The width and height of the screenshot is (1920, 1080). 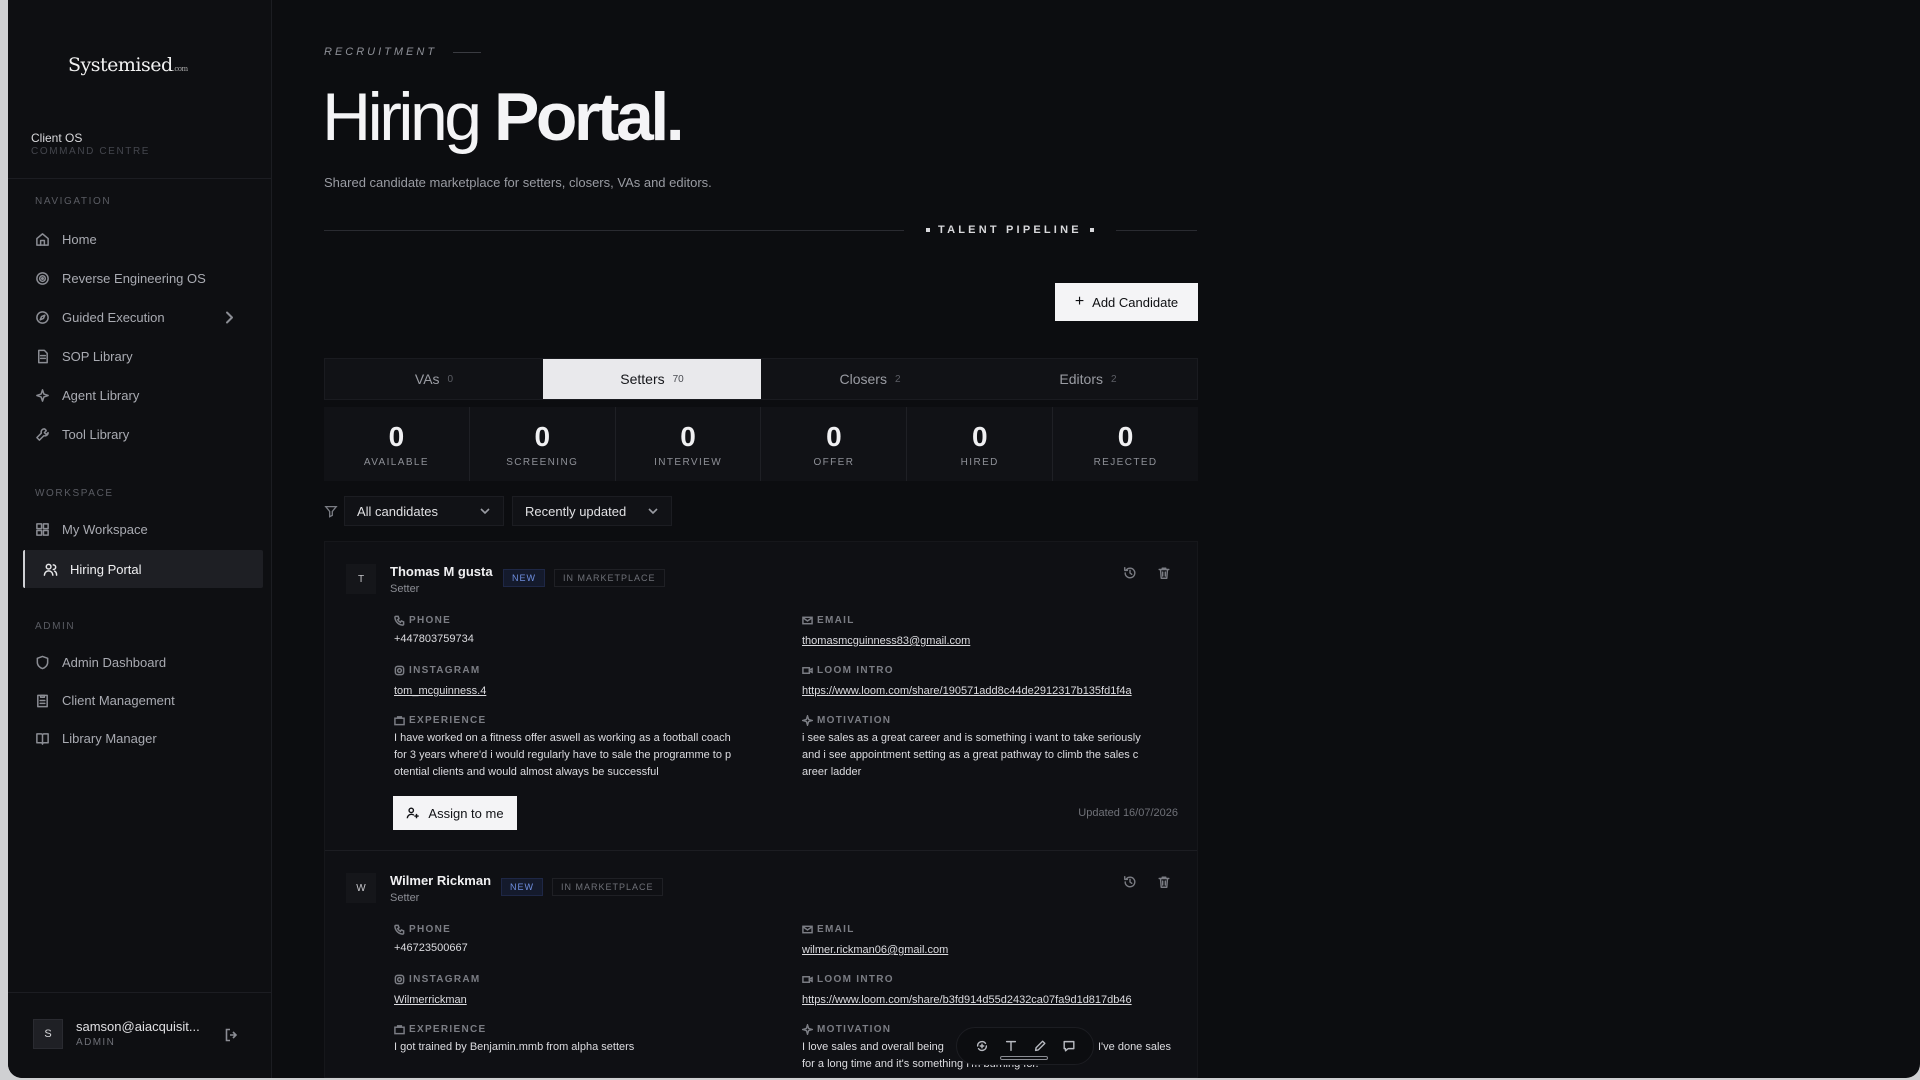 What do you see at coordinates (143, 700) in the screenshot?
I see `sidebar-item-client-management: Client Management` at bounding box center [143, 700].